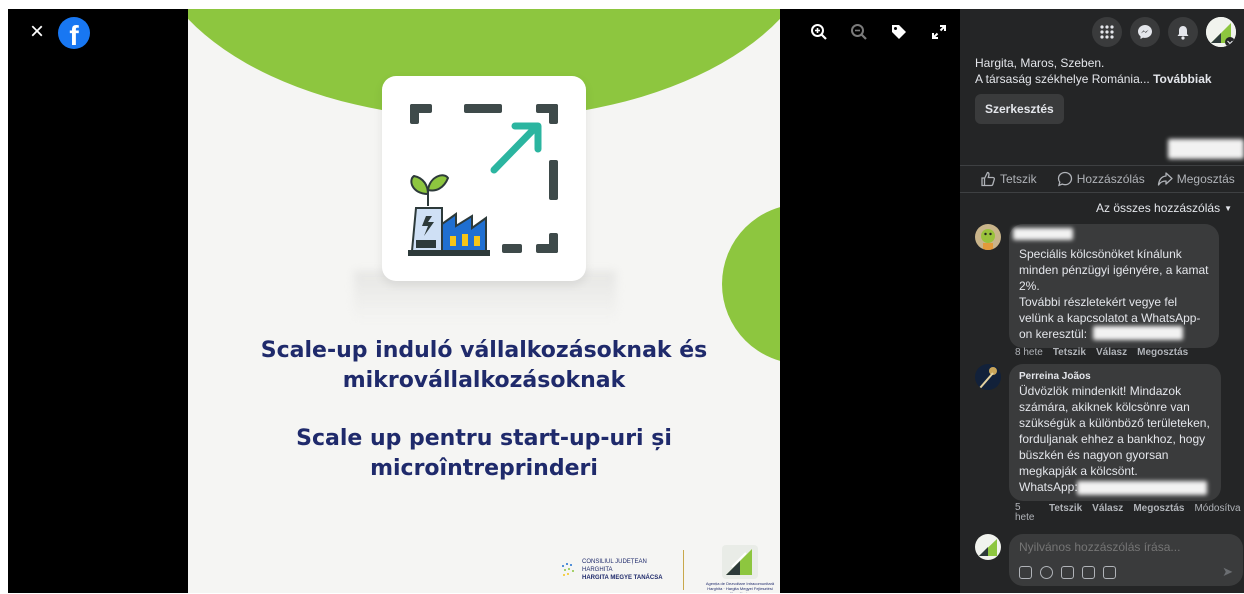 The image size is (1244, 594). I want to click on headline-ro-line2: microîntreprinderi, so click(484, 468).